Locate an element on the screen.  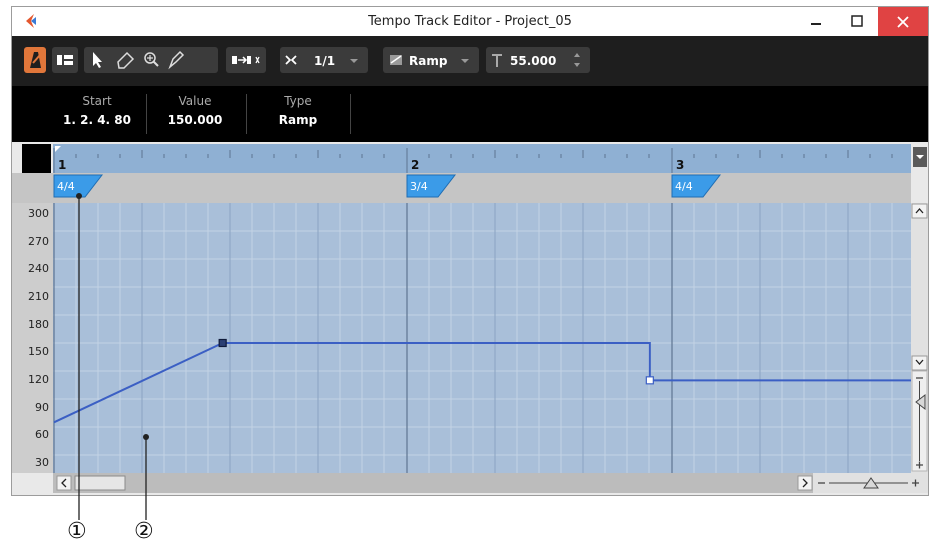
value-tick-label: 240 is located at coordinates (38, 268).